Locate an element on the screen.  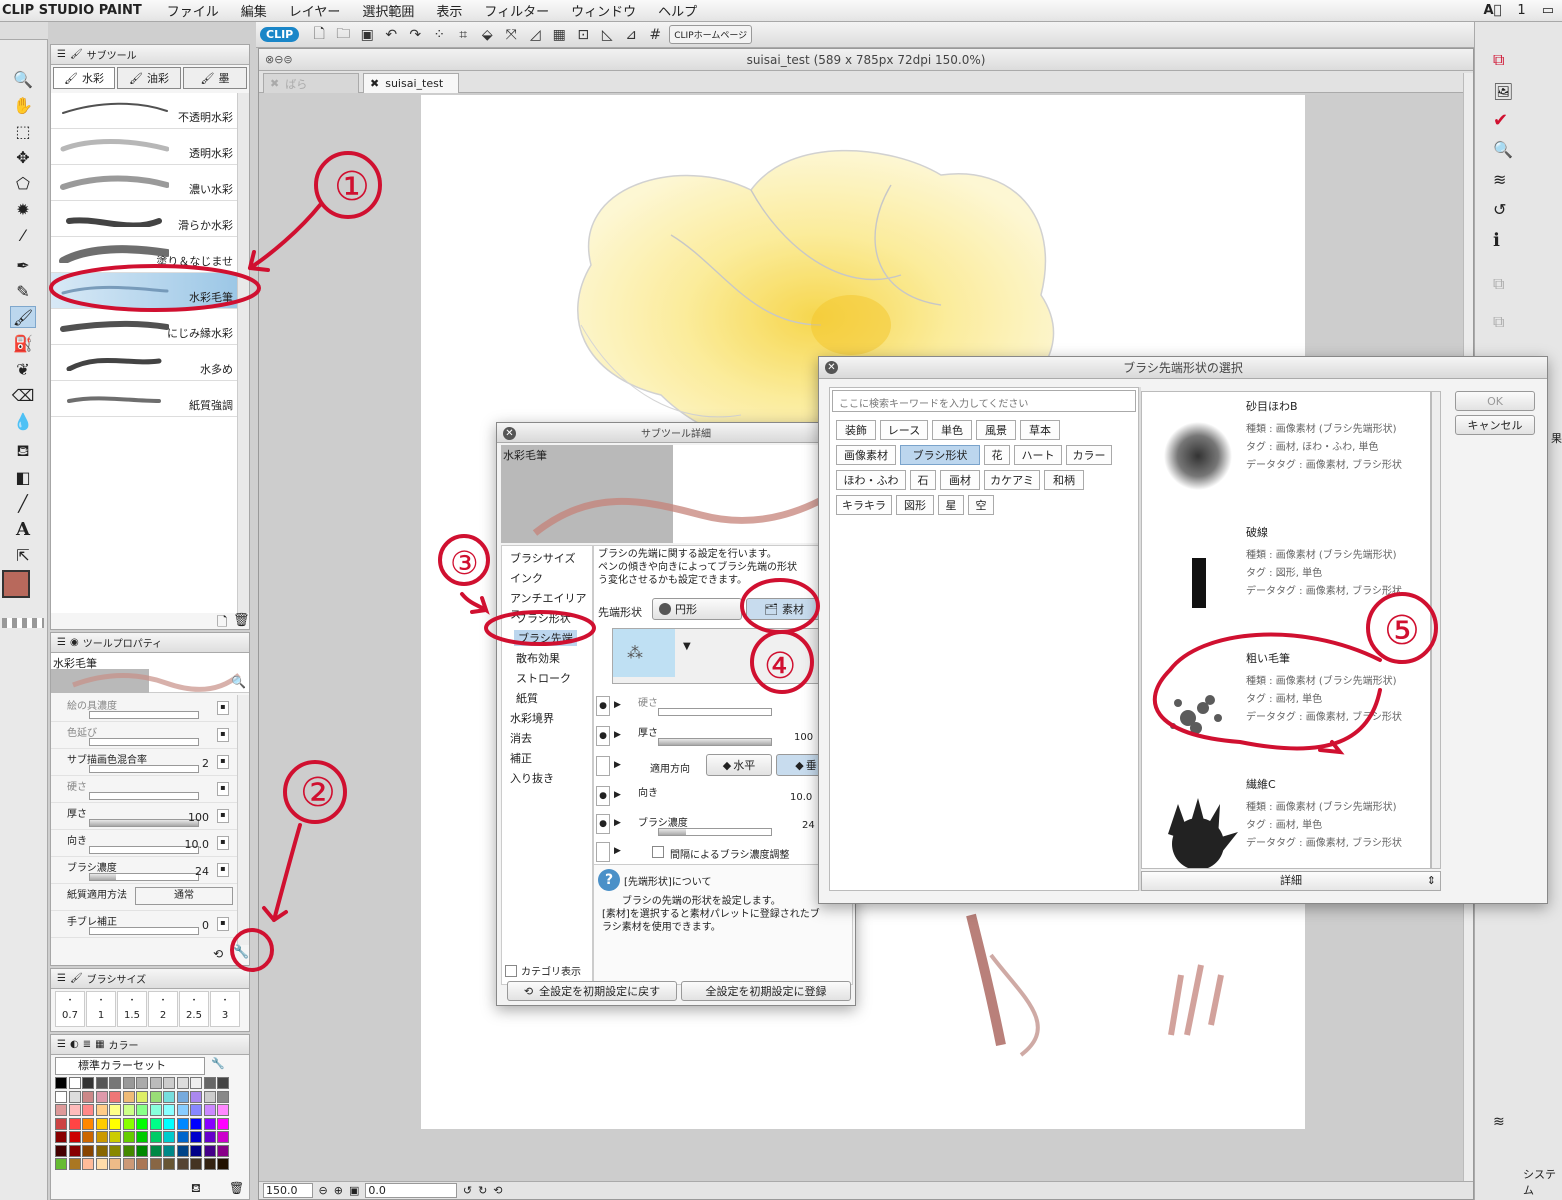
layers-stack-icon: ≋ is located at coordinates (1499, 1122).